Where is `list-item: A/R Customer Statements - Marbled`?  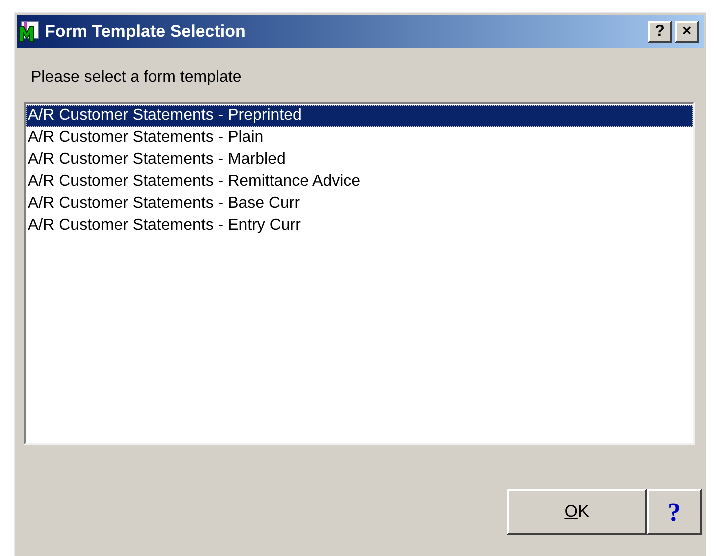
list-item: A/R Customer Statements - Marbled is located at coordinates (359, 160).